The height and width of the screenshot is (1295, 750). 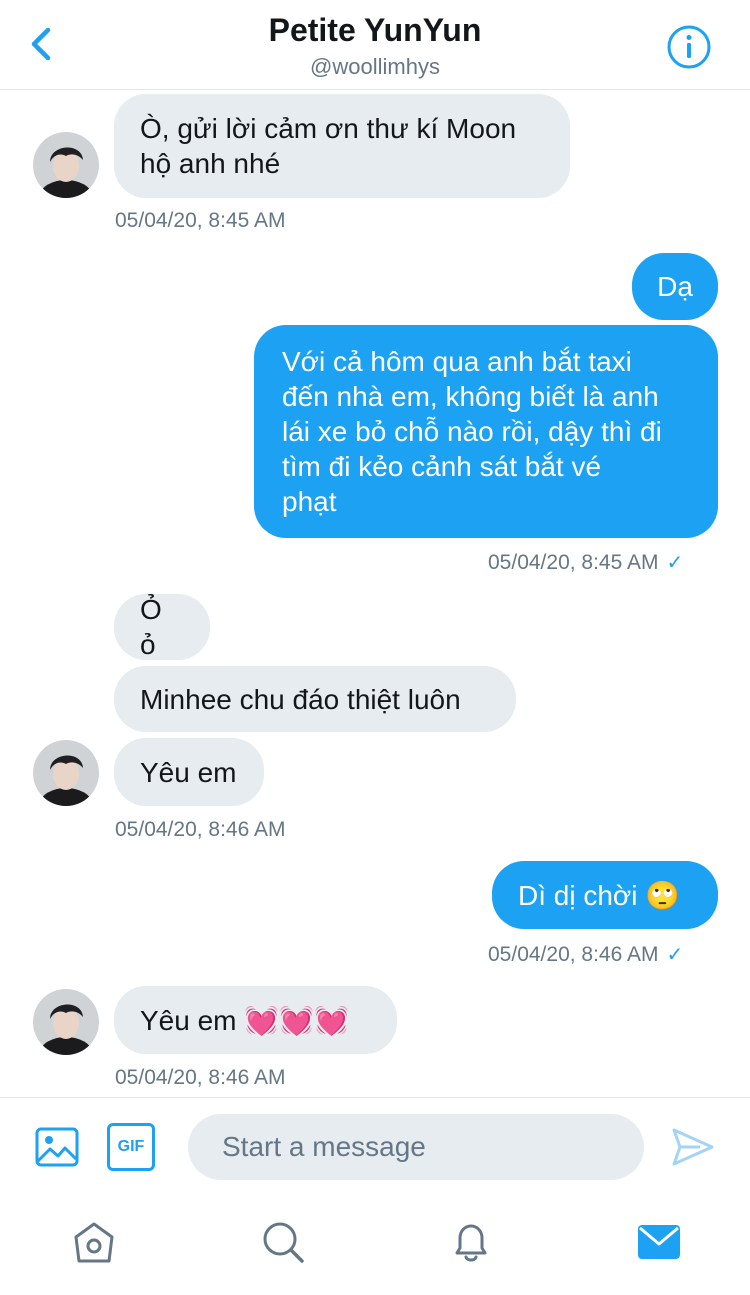 What do you see at coordinates (375, 1246) in the screenshot?
I see `bottom-tab-bar` at bounding box center [375, 1246].